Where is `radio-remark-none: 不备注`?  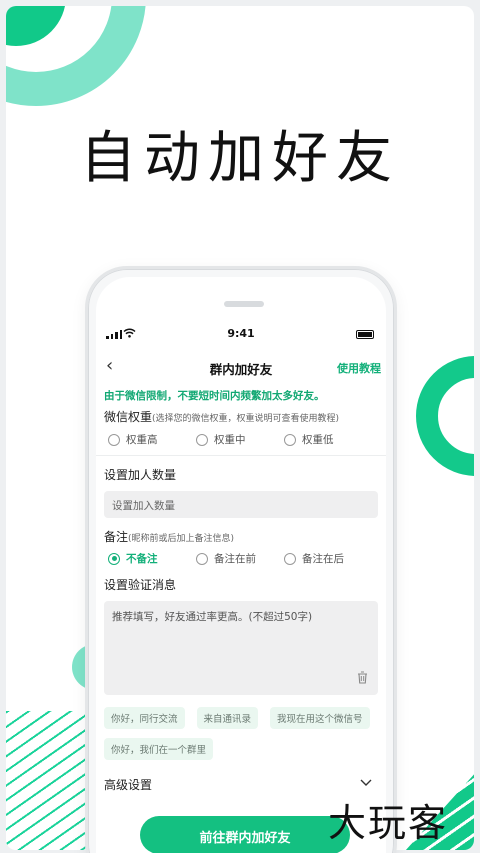
radio-remark-none: 不备注 is located at coordinates (148, 558).